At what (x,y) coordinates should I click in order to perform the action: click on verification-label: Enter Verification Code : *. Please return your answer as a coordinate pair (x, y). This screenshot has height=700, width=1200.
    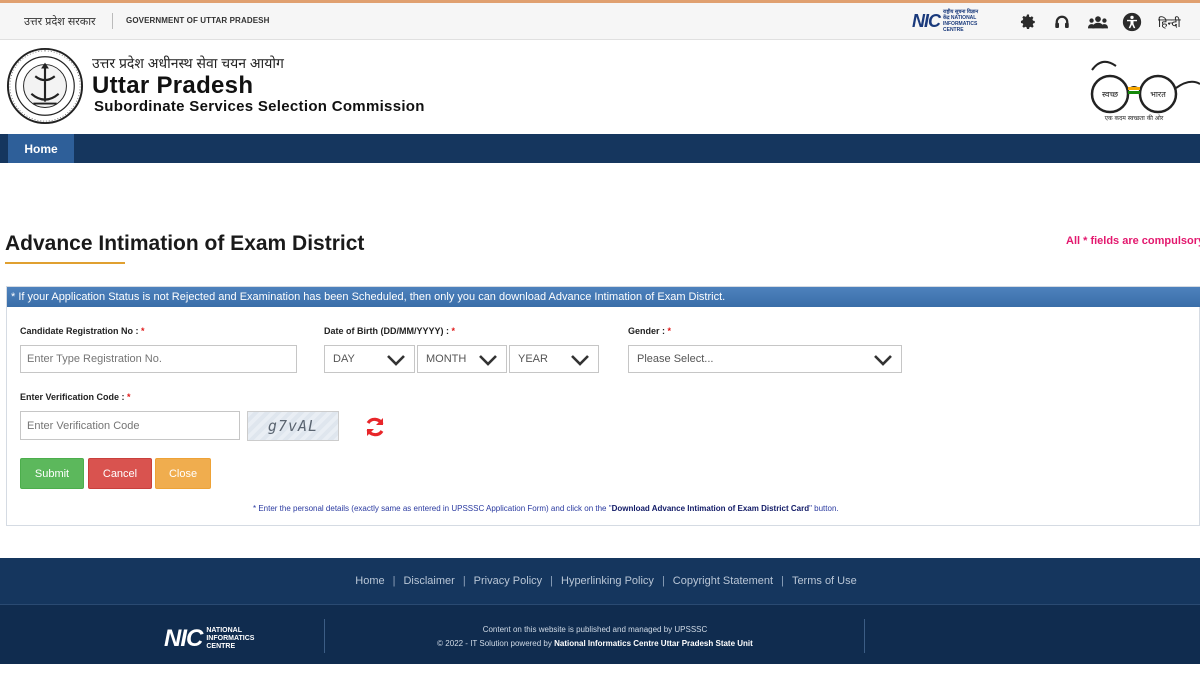
    Looking at the image, I should click on (75, 397).